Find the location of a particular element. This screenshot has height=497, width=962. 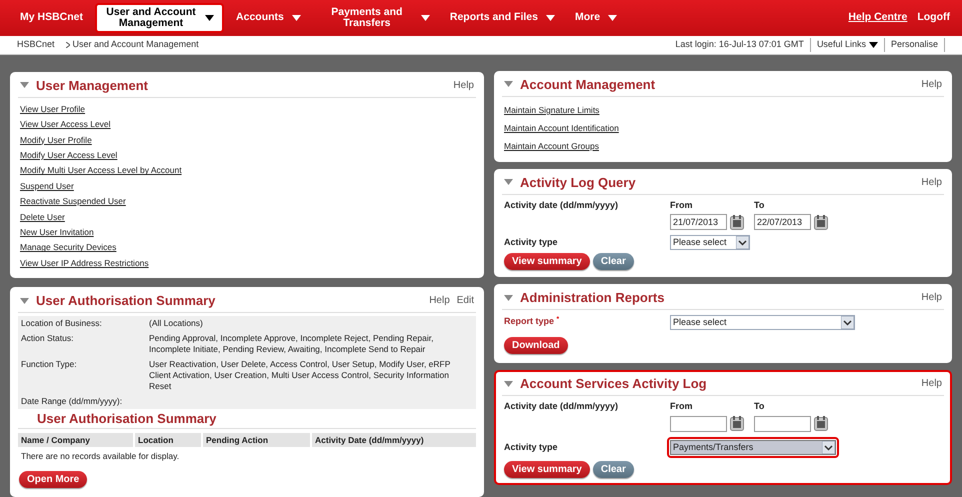

column-header: Pending Action is located at coordinates (256, 440).